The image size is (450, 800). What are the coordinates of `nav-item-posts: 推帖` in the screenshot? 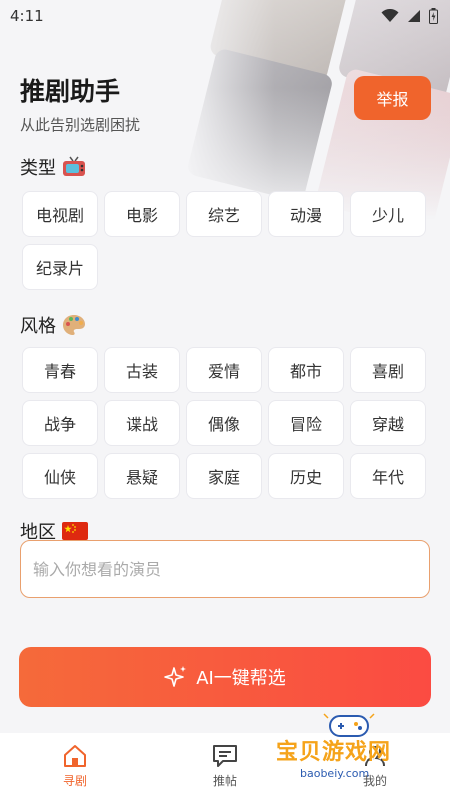 It's located at (225, 766).